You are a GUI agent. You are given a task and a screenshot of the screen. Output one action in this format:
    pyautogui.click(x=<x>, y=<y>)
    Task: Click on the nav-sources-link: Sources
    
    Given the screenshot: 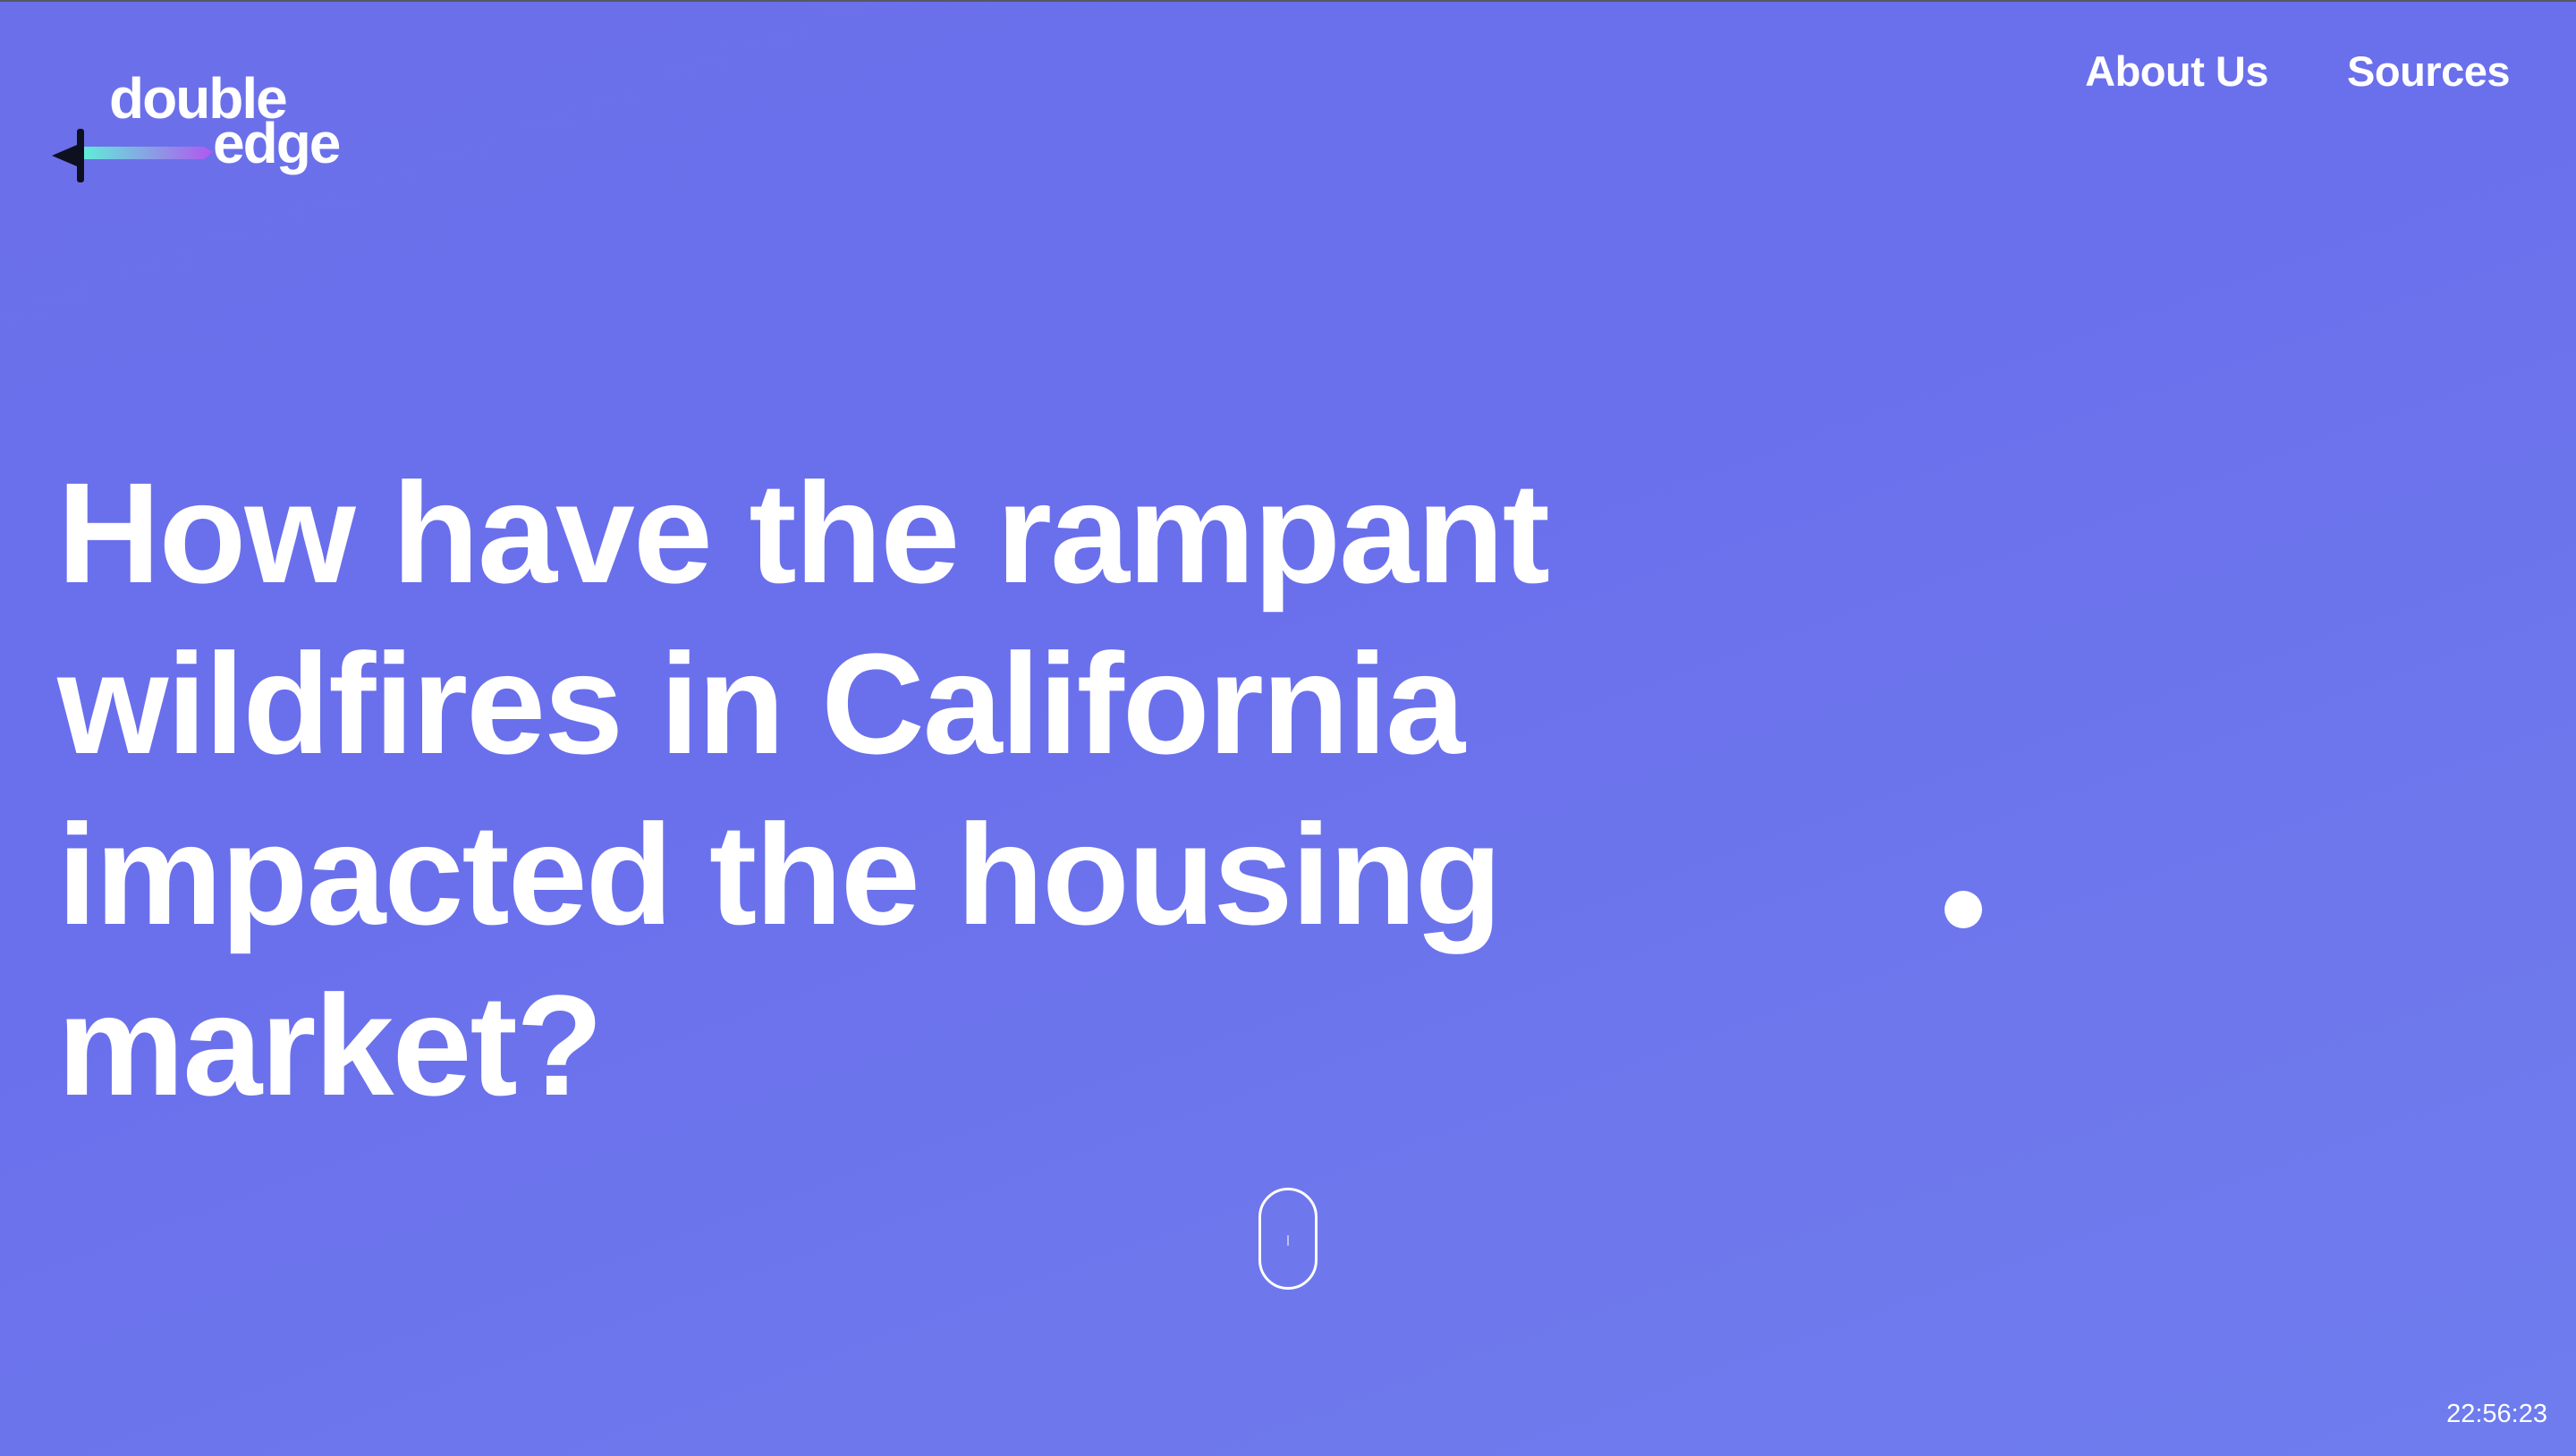 What is the action you would take?
    pyautogui.click(x=2428, y=71)
    